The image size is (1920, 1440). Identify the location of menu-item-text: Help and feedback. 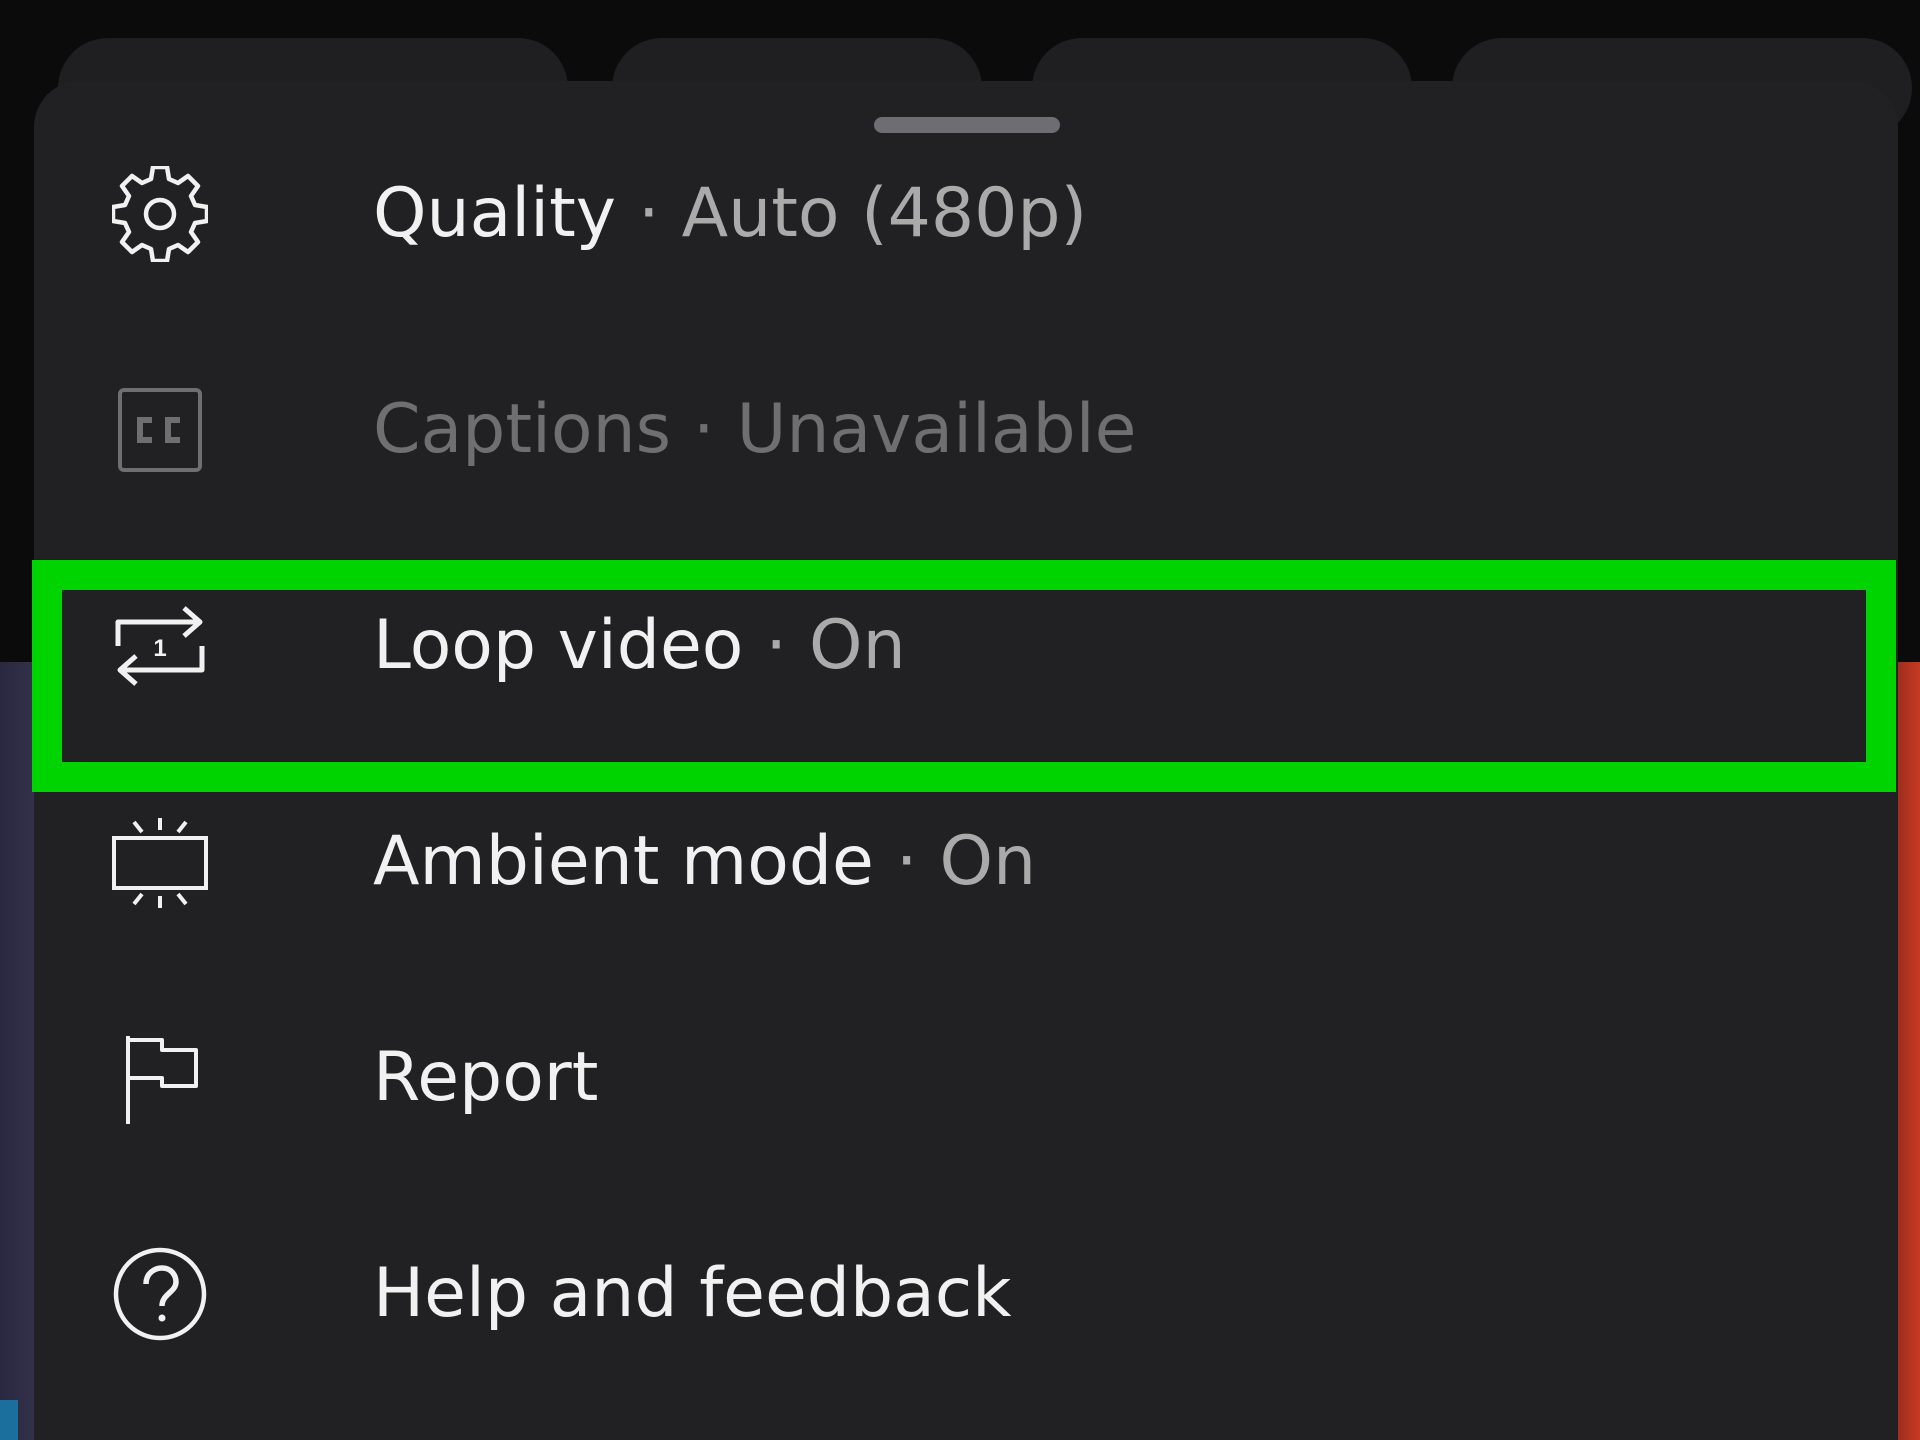
(692, 1294).